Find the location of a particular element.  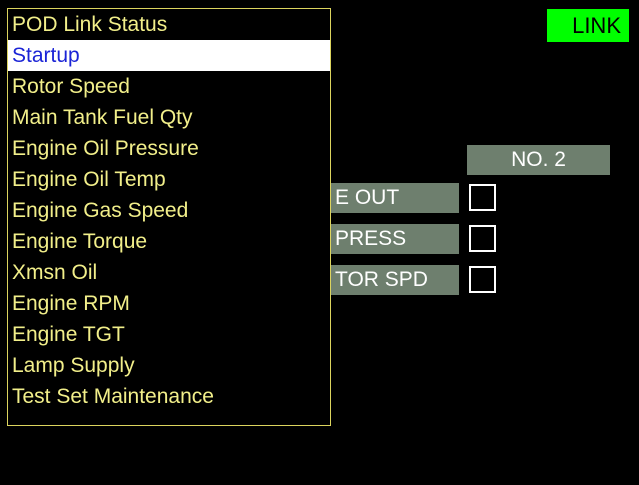

menu-item-pod-link-status: POD Link Status is located at coordinates (169, 24).